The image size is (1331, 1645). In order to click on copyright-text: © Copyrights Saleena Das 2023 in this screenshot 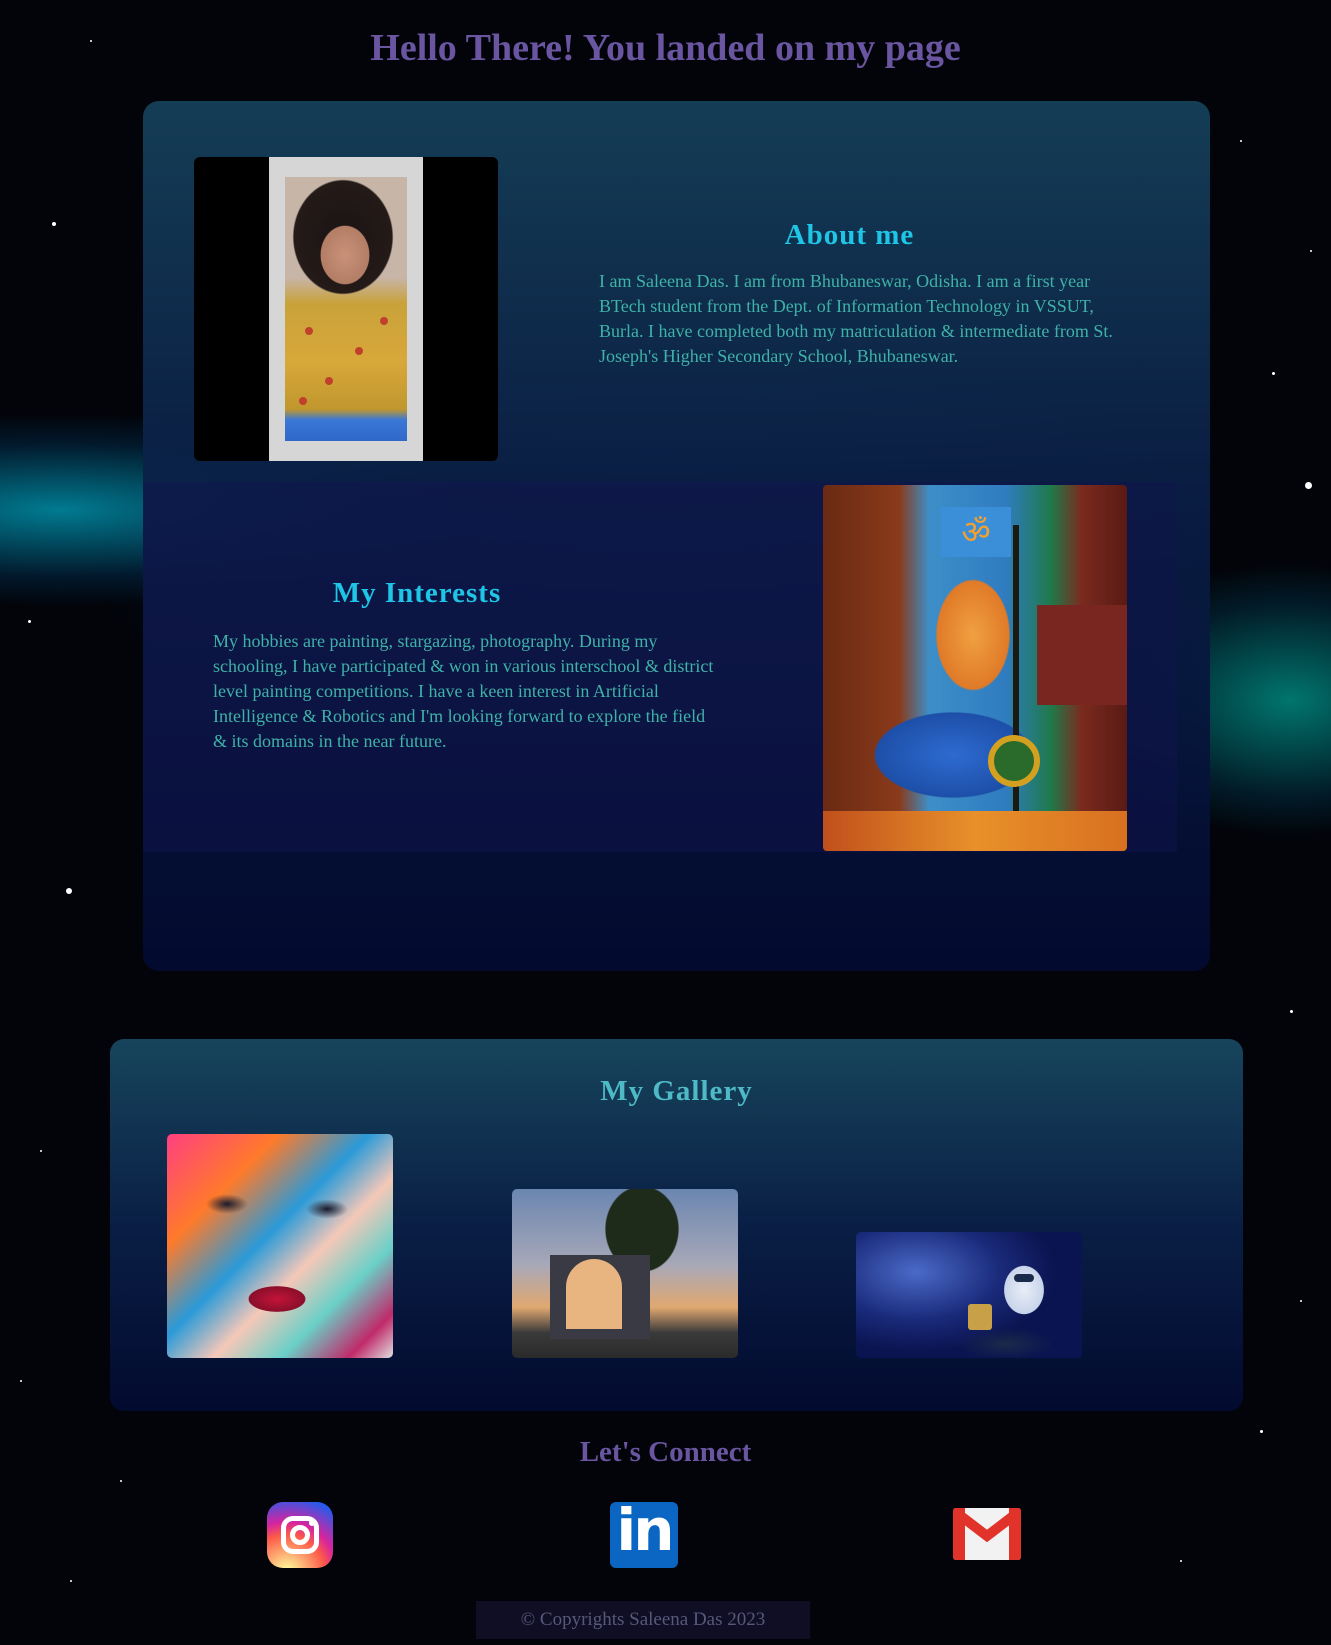, I will do `click(643, 1619)`.